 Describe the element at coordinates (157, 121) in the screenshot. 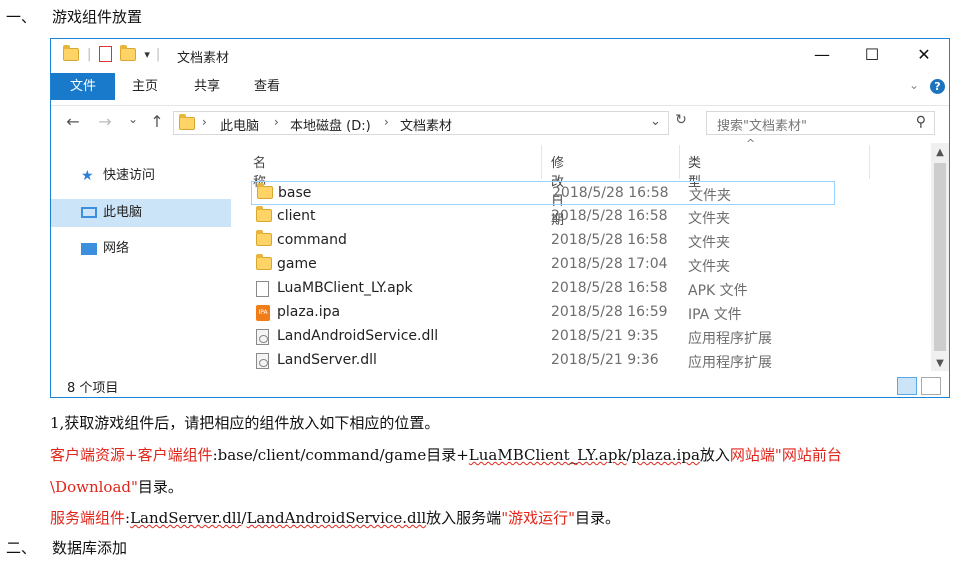

I see `up-button: ↑` at that location.